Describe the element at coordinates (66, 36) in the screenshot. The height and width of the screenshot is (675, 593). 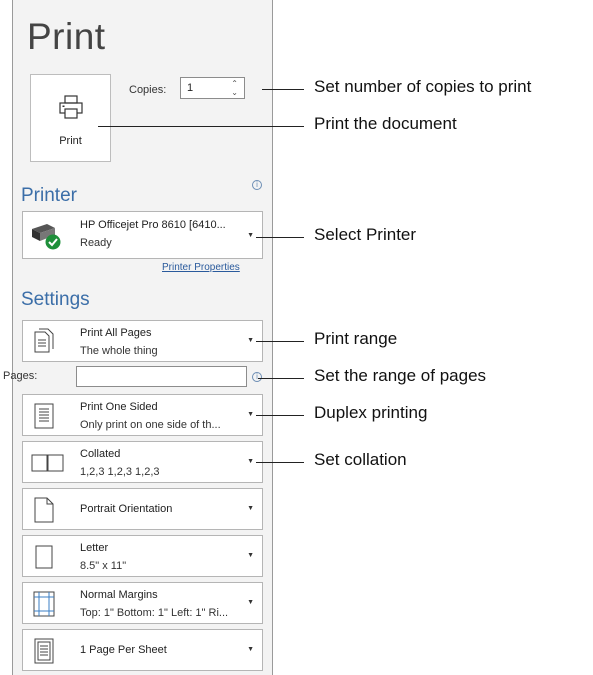
I see `page-title: Print` at that location.